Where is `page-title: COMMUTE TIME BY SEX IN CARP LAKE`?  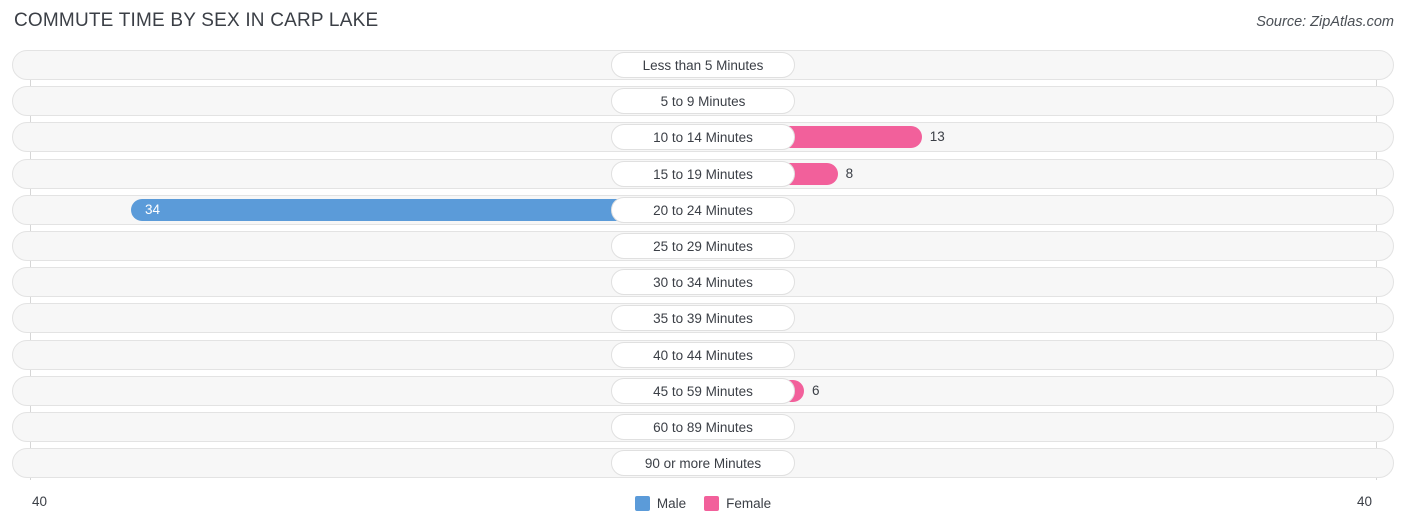
page-title: COMMUTE TIME BY SEX IN CARP LAKE is located at coordinates (196, 20).